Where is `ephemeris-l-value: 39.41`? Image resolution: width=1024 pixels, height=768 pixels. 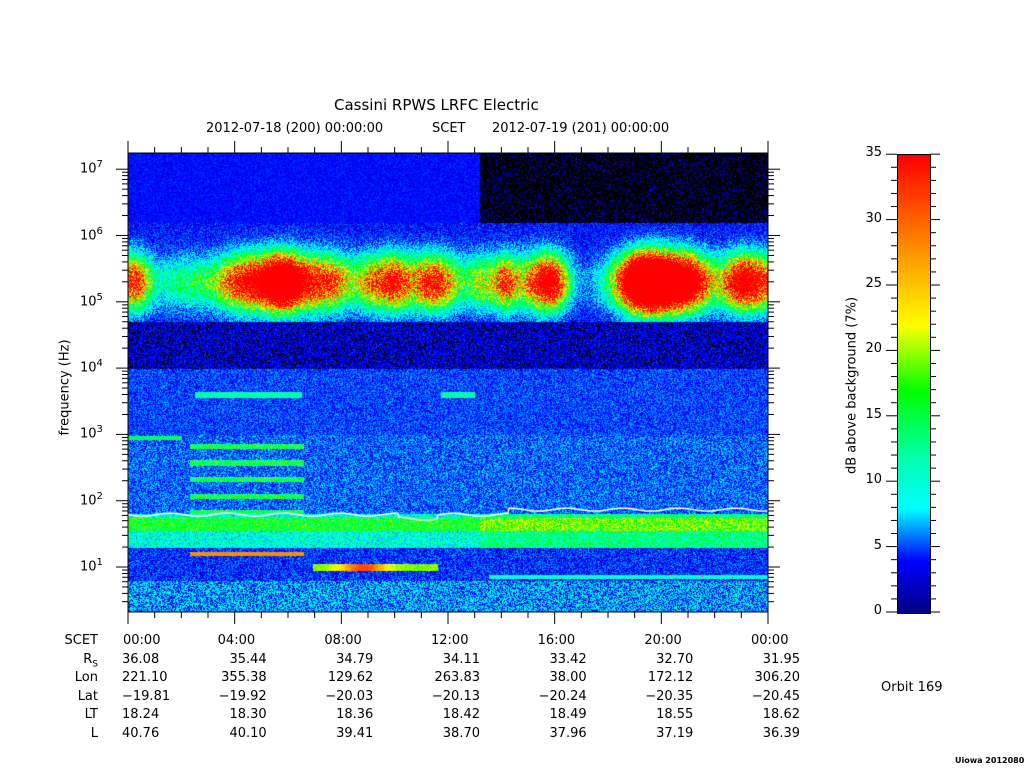
ephemeris-l-value: 39.41 is located at coordinates (355, 733).